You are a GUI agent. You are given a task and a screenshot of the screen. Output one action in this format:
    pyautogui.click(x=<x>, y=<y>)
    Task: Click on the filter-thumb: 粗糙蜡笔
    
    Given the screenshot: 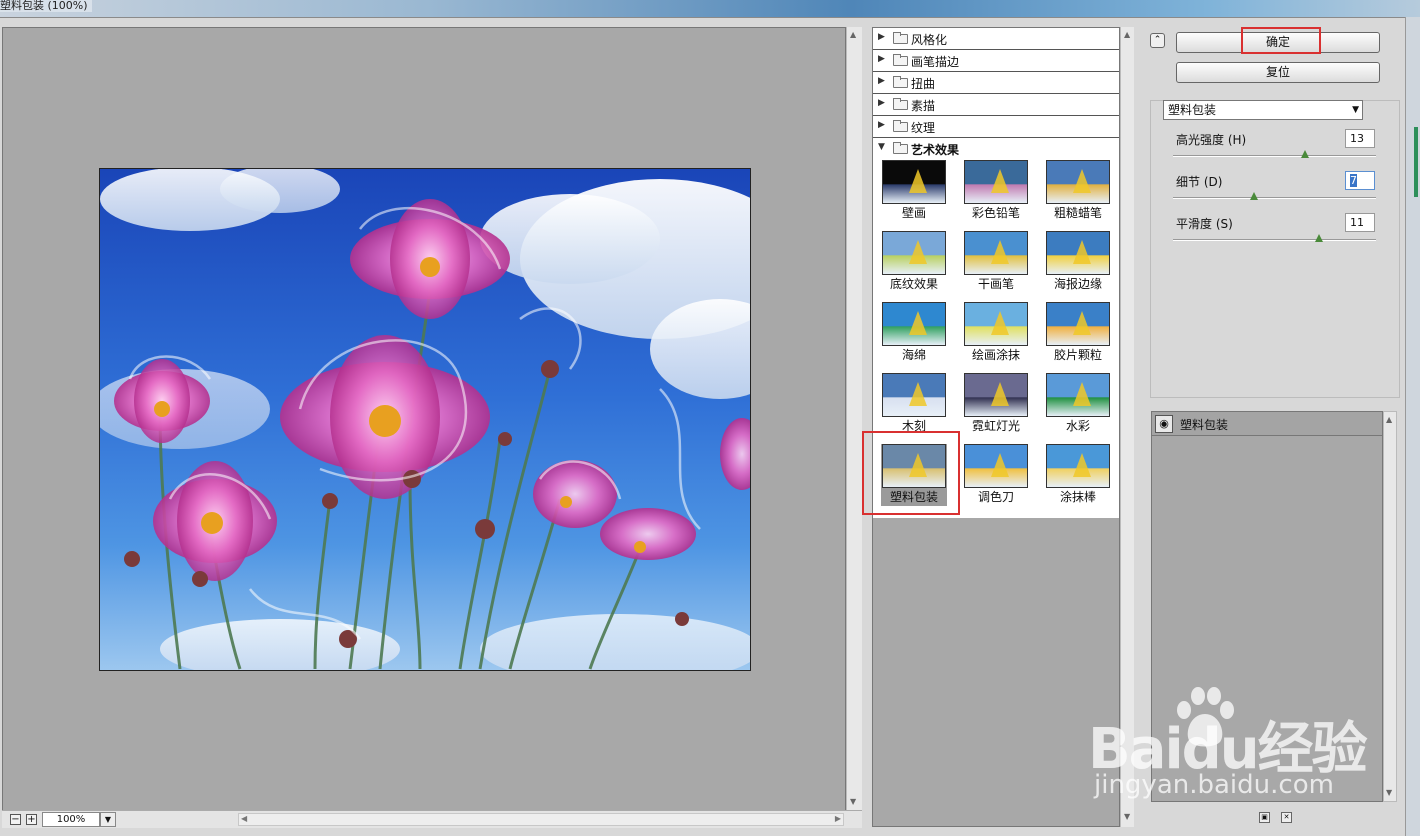 What is the action you would take?
    pyautogui.click(x=1078, y=191)
    